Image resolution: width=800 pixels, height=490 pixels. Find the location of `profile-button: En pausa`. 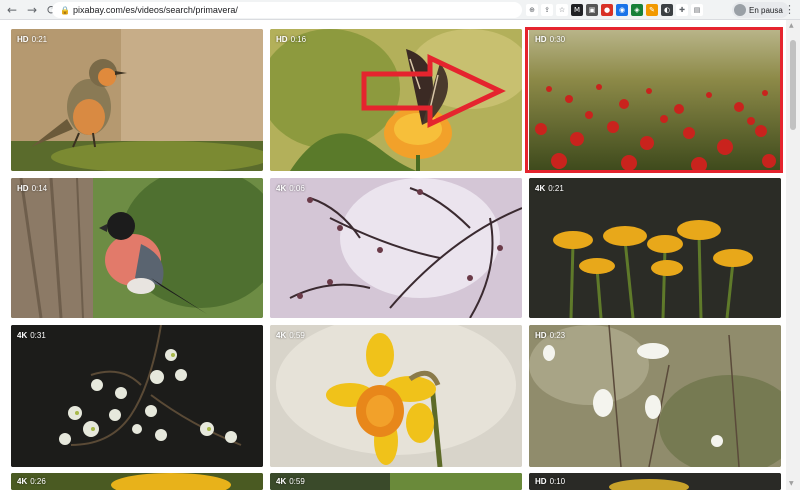

profile-button: En pausa is located at coordinates (760, 10).